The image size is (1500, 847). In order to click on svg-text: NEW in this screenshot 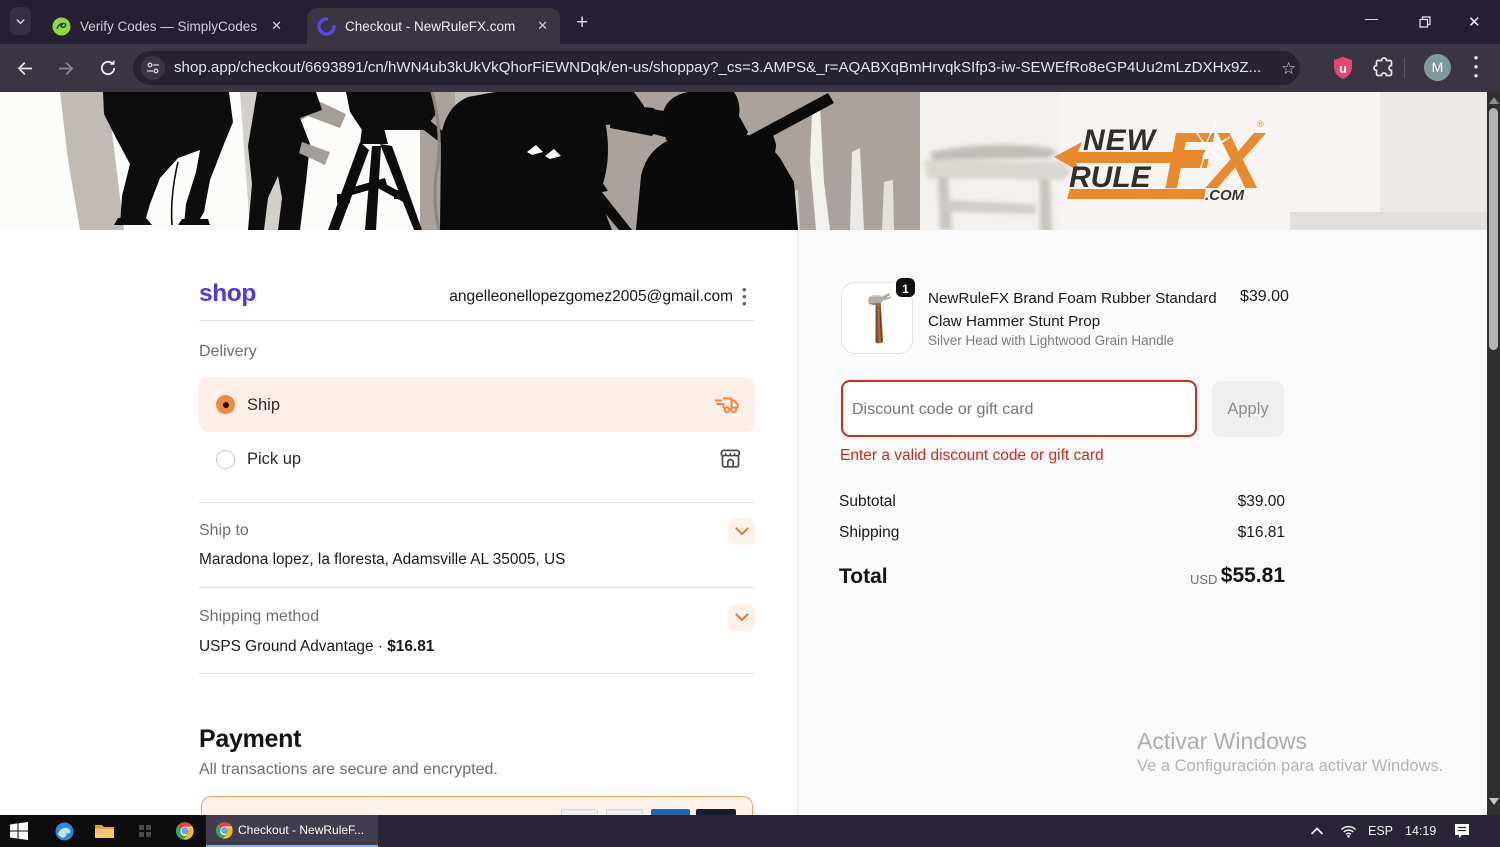, I will do `click(1120, 140)`.